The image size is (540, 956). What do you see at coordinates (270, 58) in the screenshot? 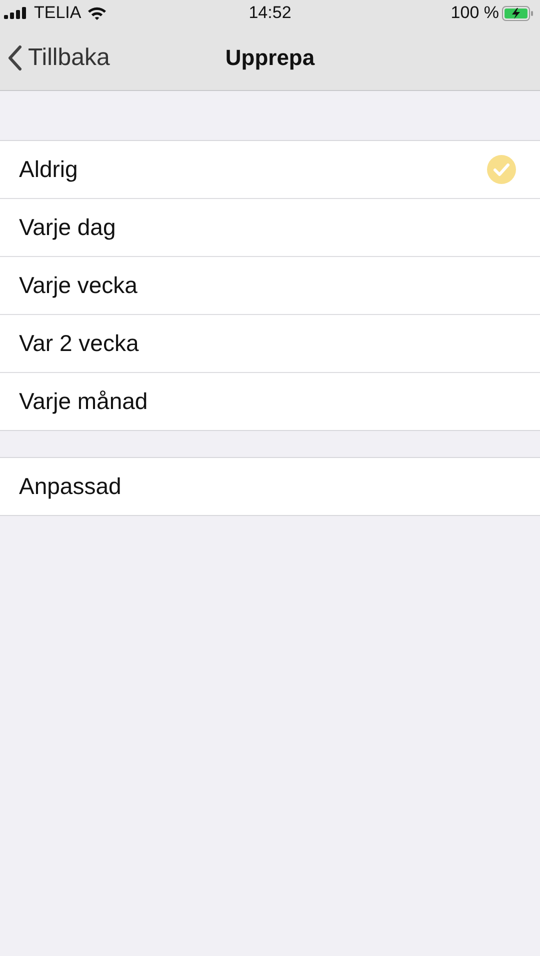
I see `screen-title: Upprepa` at bounding box center [270, 58].